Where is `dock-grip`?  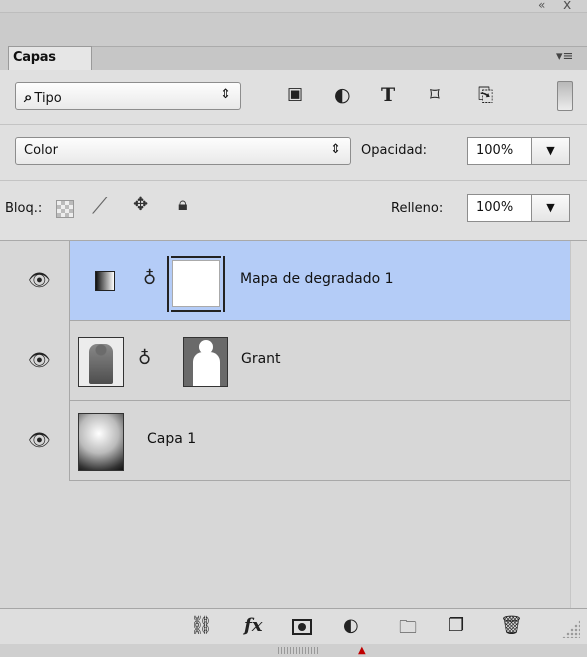
dock-grip is located at coordinates (298, 650).